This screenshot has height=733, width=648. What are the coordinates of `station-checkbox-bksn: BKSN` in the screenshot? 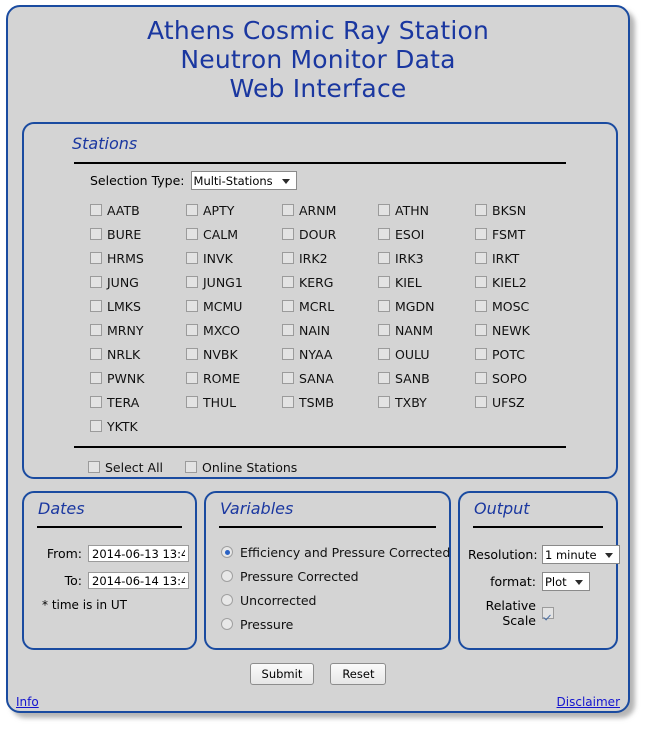 It's located at (523, 210).